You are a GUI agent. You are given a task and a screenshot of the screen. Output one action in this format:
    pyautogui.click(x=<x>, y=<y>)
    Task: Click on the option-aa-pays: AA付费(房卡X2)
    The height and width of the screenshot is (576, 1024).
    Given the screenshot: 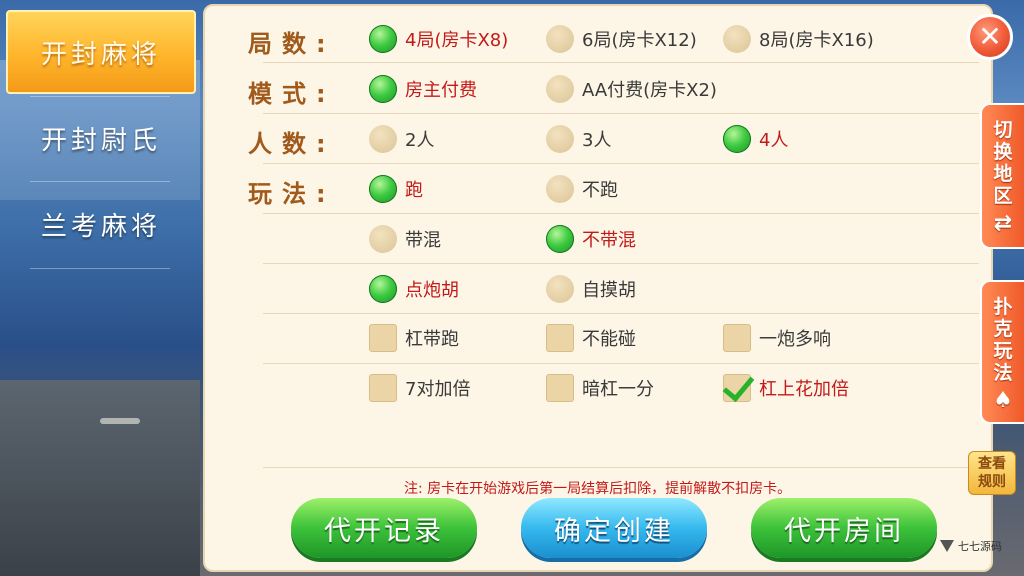 What is the action you would take?
    pyautogui.click(x=631, y=89)
    